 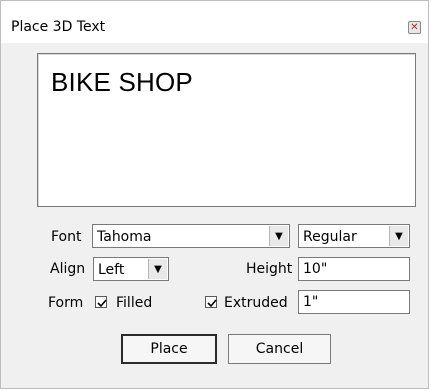 I want to click on align-select: Left ▼, so click(x=131, y=269).